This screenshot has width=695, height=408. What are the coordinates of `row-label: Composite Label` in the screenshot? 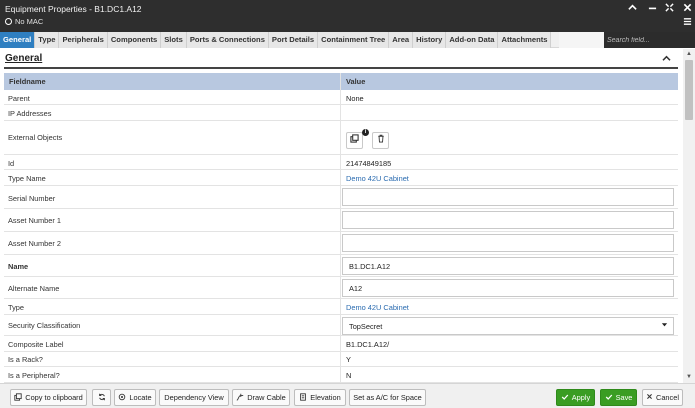 It's located at (36, 344).